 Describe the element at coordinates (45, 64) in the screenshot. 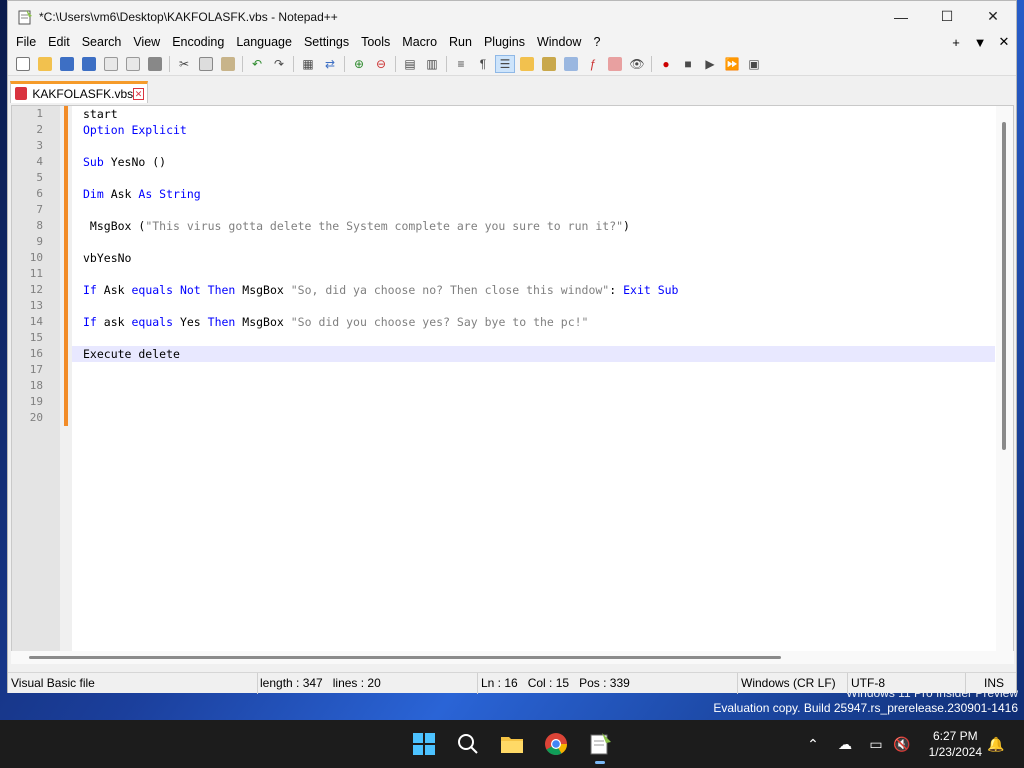

I see `open-file-icon` at that location.